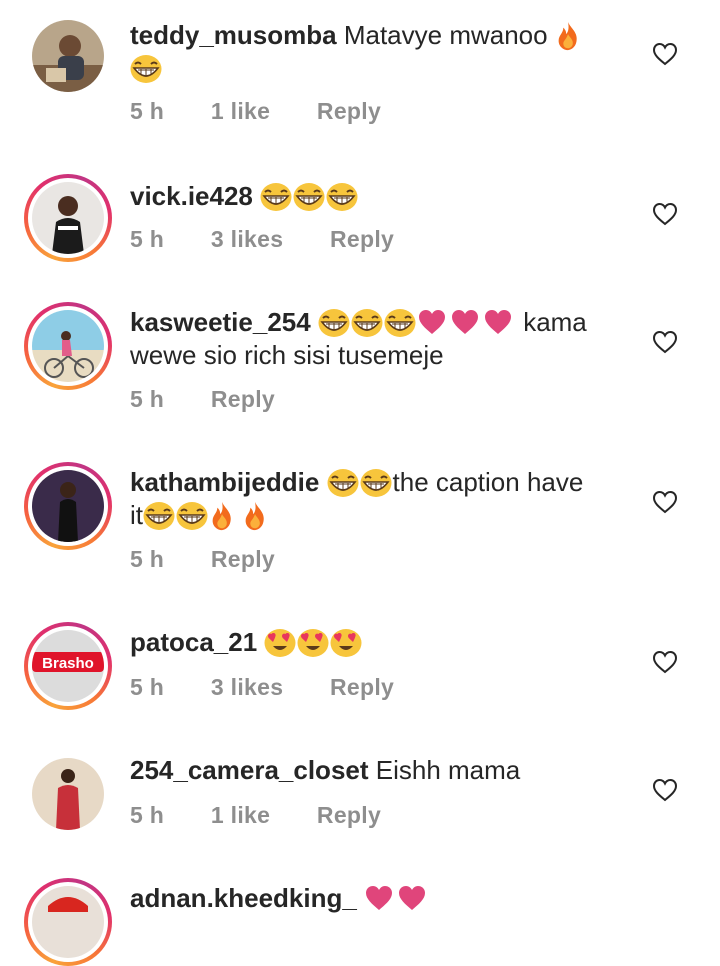 This screenshot has height=966, width=720. I want to click on comment-username: patoca_21, so click(193, 642).